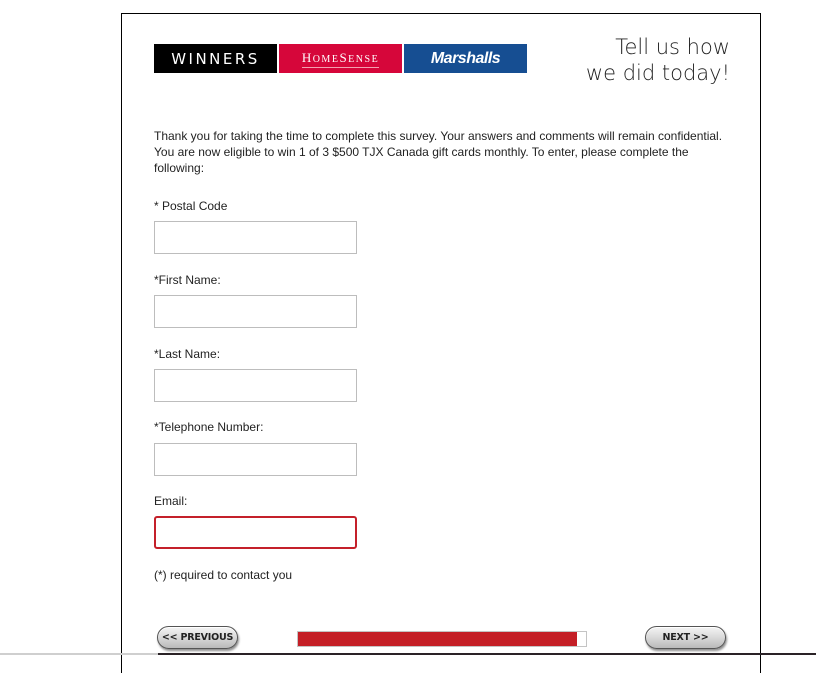 This screenshot has width=816, height=673. What do you see at coordinates (171, 501) in the screenshot?
I see `email-label: Email:` at bounding box center [171, 501].